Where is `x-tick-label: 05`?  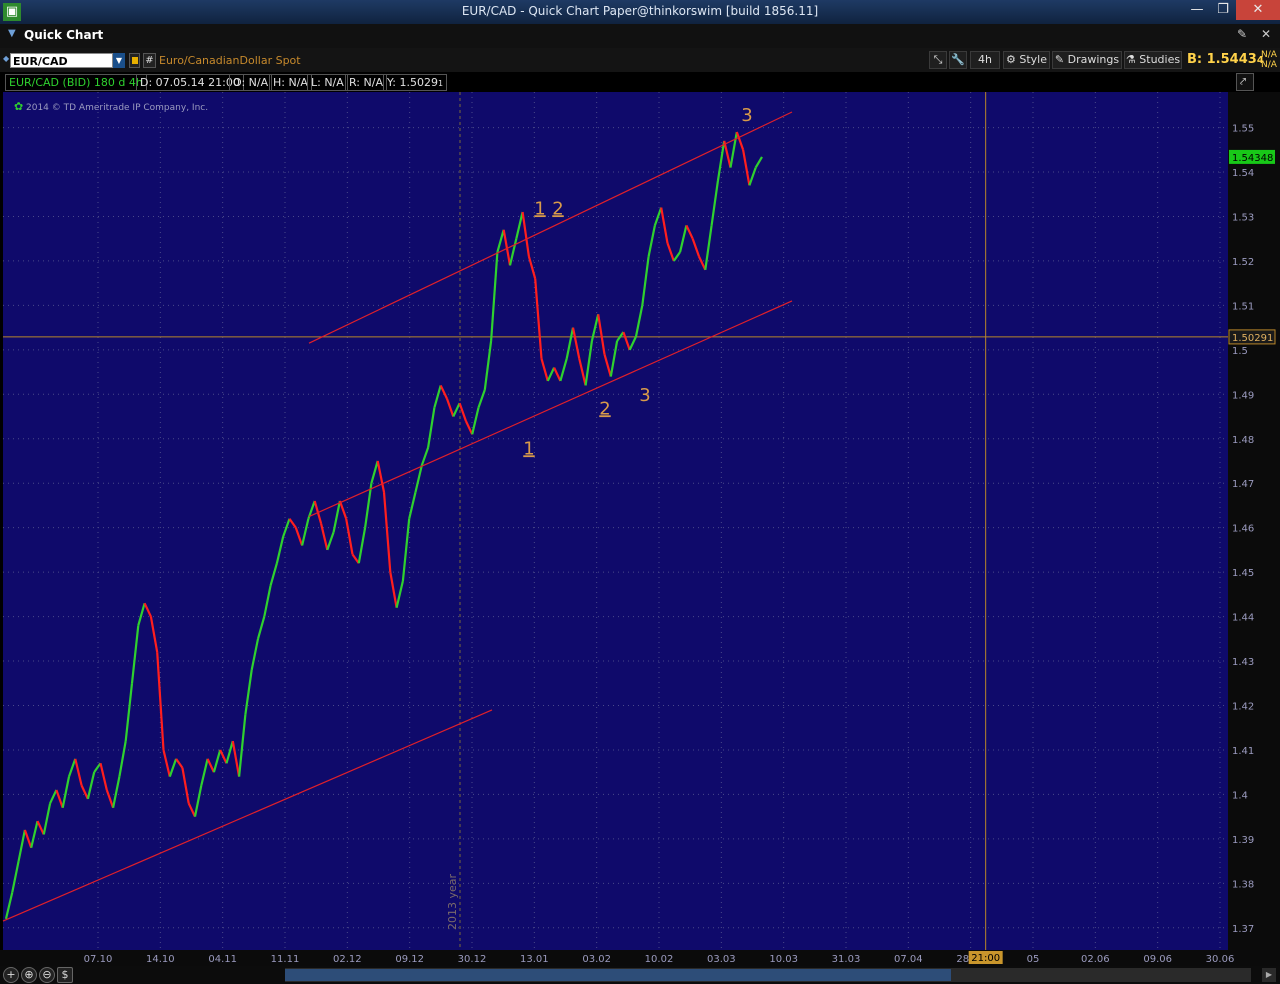 x-tick-label: 05 is located at coordinates (1033, 959).